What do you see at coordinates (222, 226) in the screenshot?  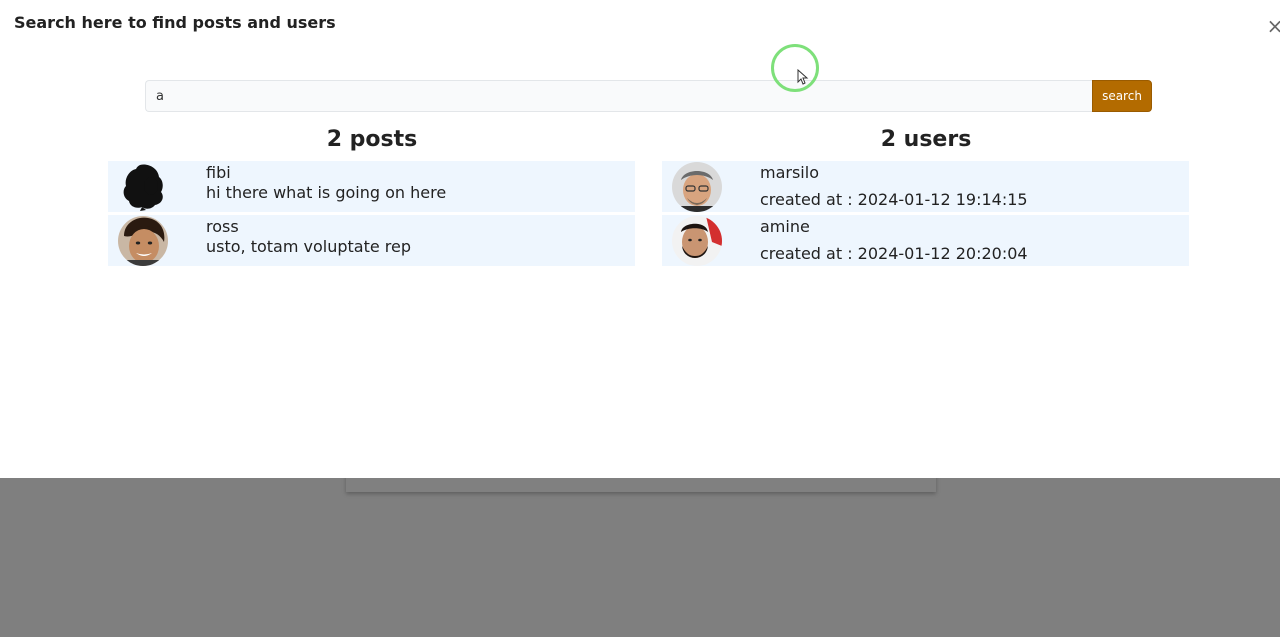 I see `post-author: ross` at bounding box center [222, 226].